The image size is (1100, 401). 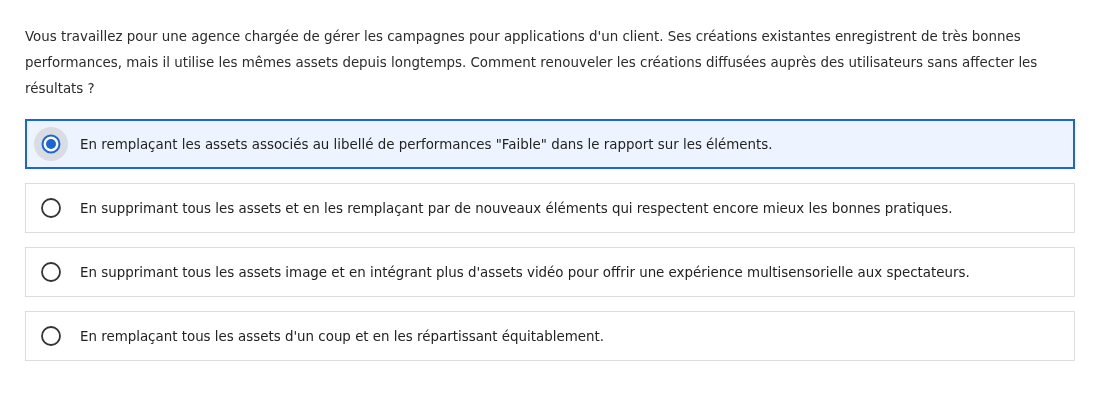 What do you see at coordinates (550, 336) in the screenshot?
I see `answer-option: En remplaçant tous les assets d'un coup et en les répartissant équitablement.` at bounding box center [550, 336].